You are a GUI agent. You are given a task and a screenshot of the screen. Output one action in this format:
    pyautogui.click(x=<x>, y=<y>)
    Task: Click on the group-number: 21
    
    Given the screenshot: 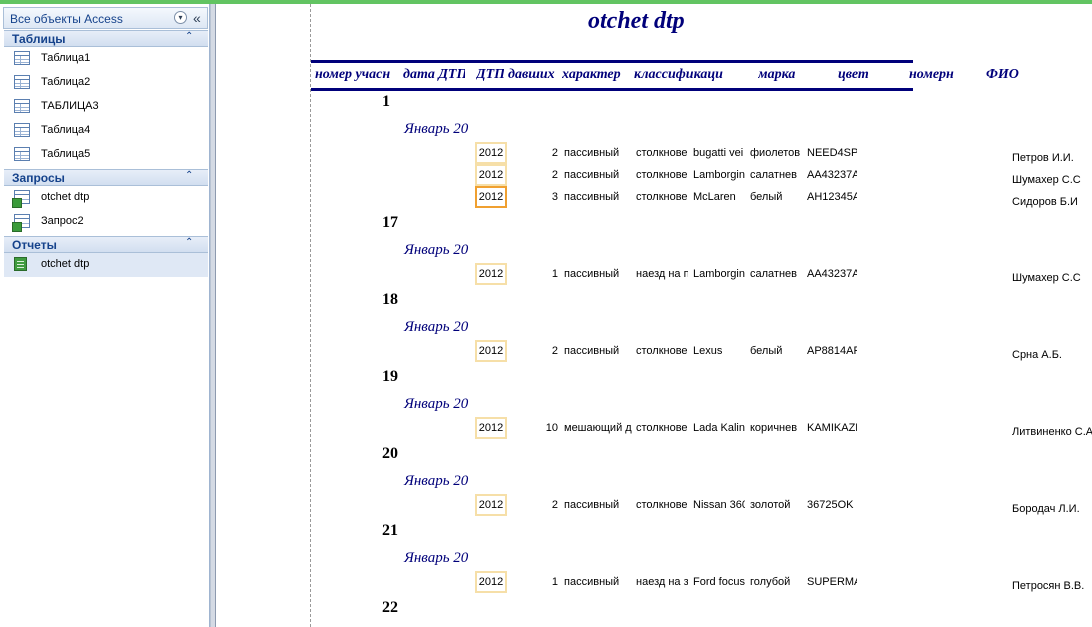 What is the action you would take?
    pyautogui.click(x=390, y=530)
    